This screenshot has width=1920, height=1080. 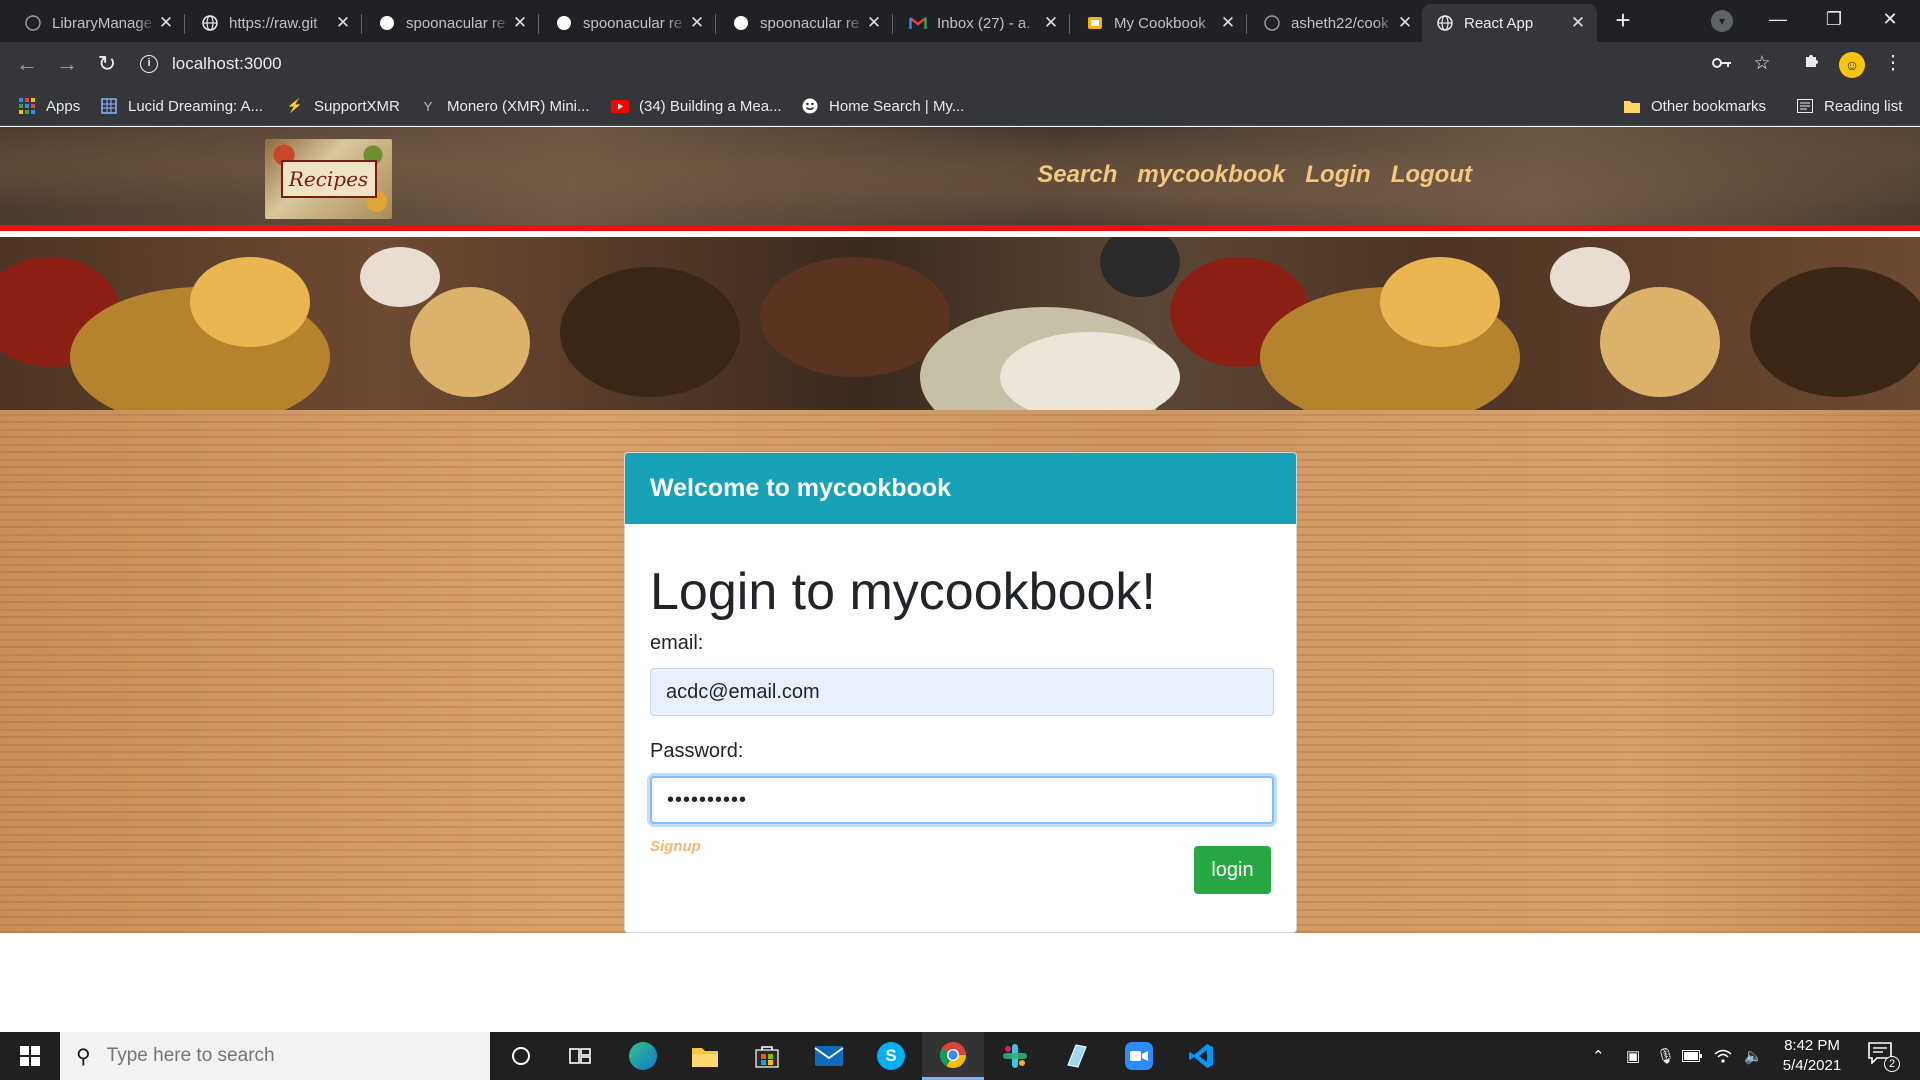 What do you see at coordinates (227, 63) in the screenshot?
I see `url-text: localhost:3000` at bounding box center [227, 63].